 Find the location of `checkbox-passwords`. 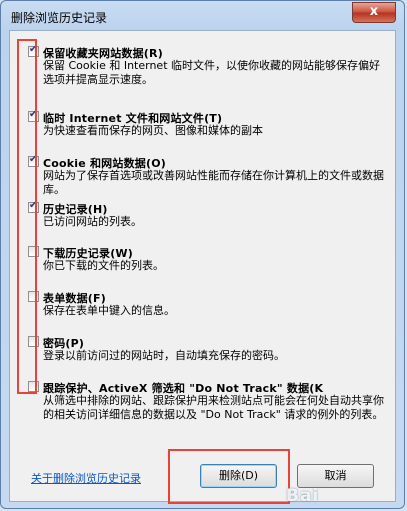

checkbox-passwords is located at coordinates (33, 341).